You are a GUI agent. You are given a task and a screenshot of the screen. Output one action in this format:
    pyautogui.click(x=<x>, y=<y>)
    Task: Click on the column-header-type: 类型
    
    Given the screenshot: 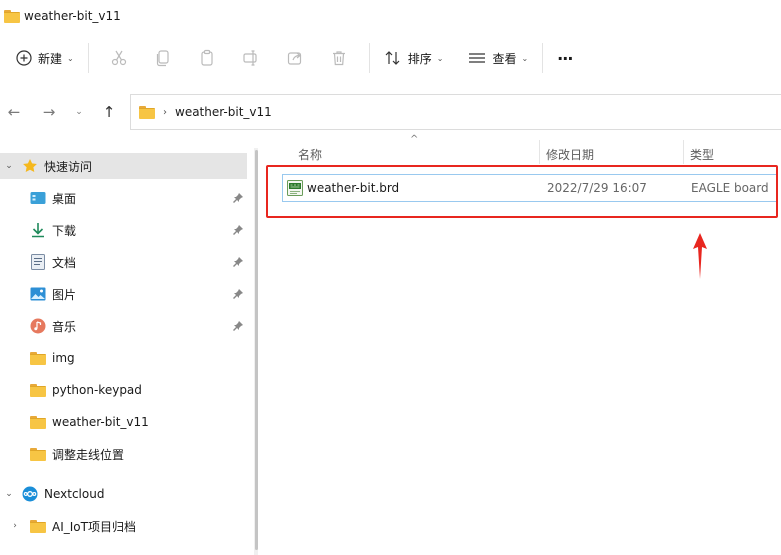 What is the action you would take?
    pyautogui.click(x=702, y=154)
    